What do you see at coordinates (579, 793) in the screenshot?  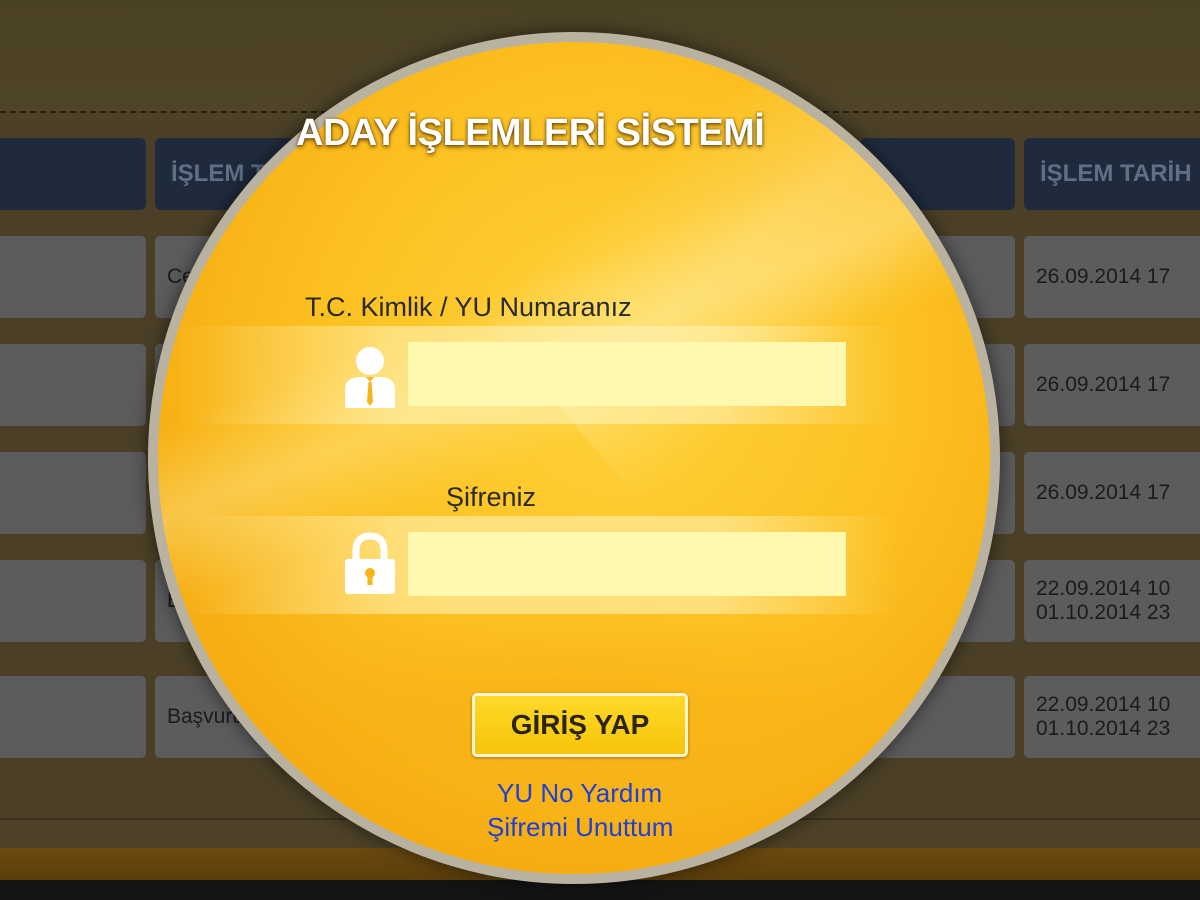 I see `yu-no-help-link: YU No Yardım` at bounding box center [579, 793].